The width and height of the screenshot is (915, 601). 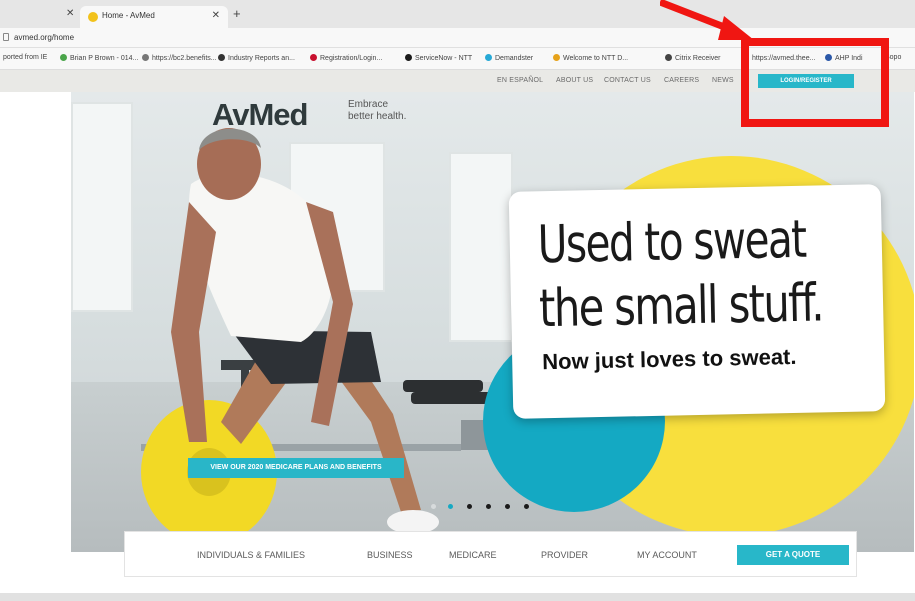 I want to click on browser-tab-bar: ✕ Home - AvMed ✕ +, so click(x=457, y=14).